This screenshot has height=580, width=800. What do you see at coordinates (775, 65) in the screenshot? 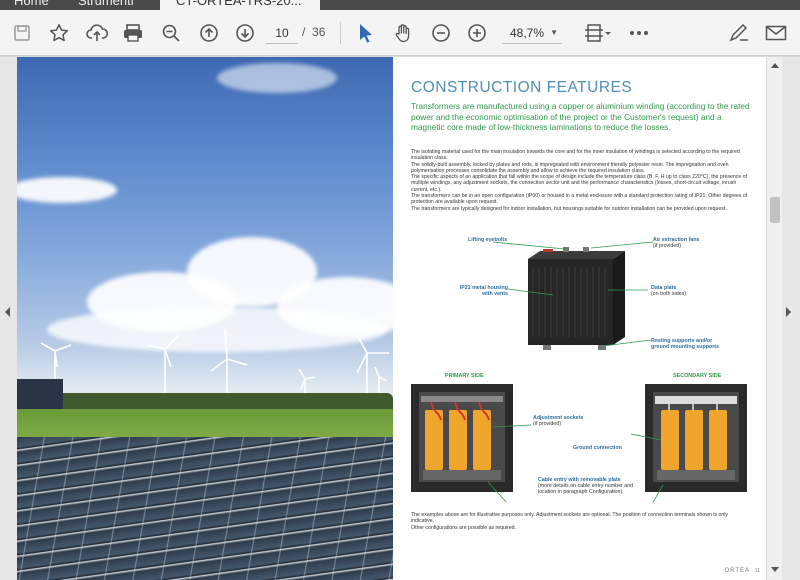
I see `scroll-up-icon` at bounding box center [775, 65].